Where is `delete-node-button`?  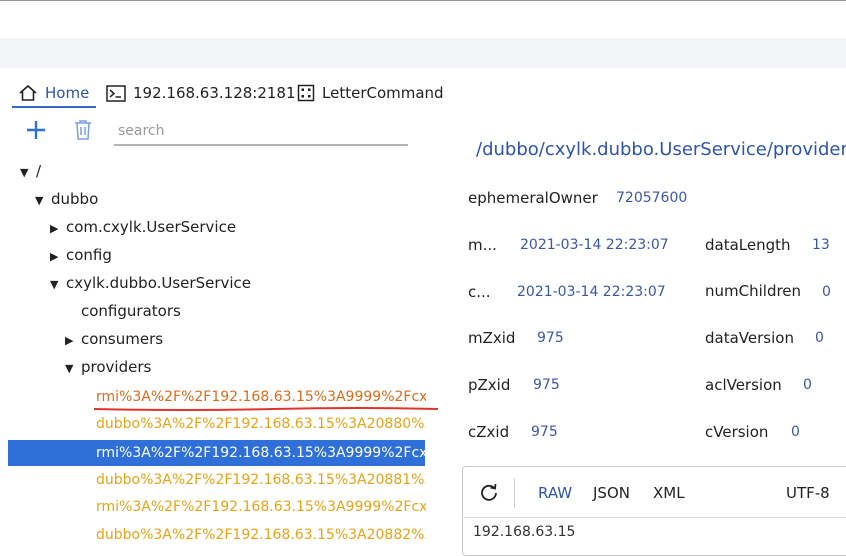 delete-node-button is located at coordinates (83, 130).